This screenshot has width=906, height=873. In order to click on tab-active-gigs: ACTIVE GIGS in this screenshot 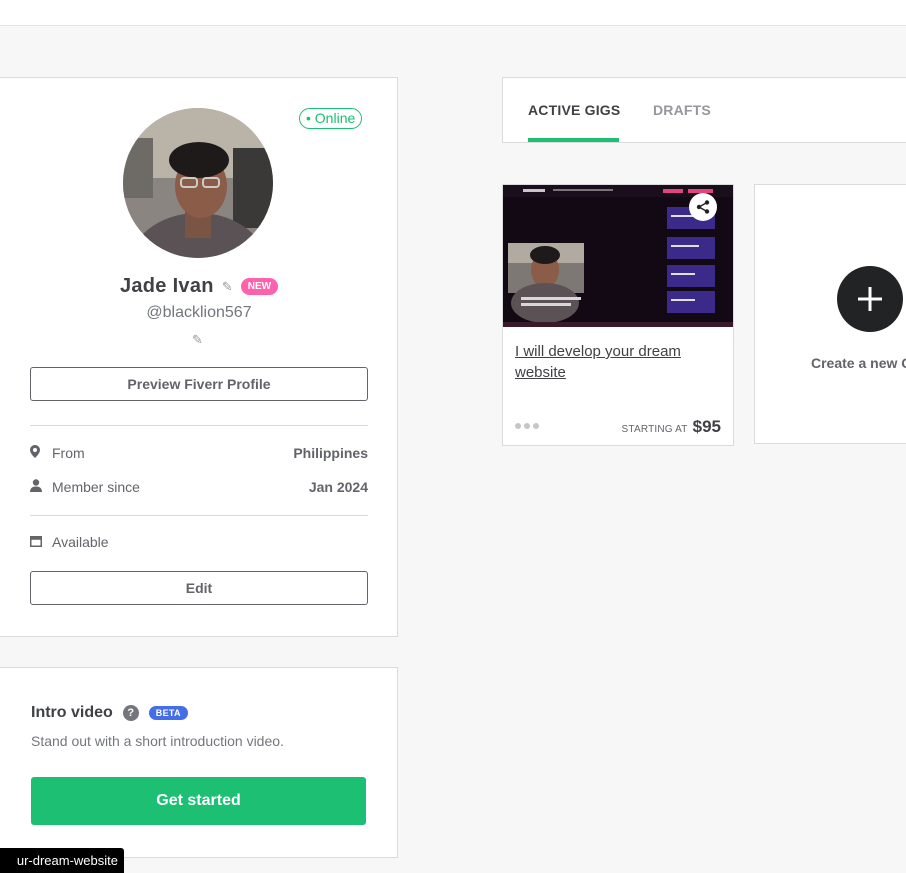, I will do `click(574, 110)`.